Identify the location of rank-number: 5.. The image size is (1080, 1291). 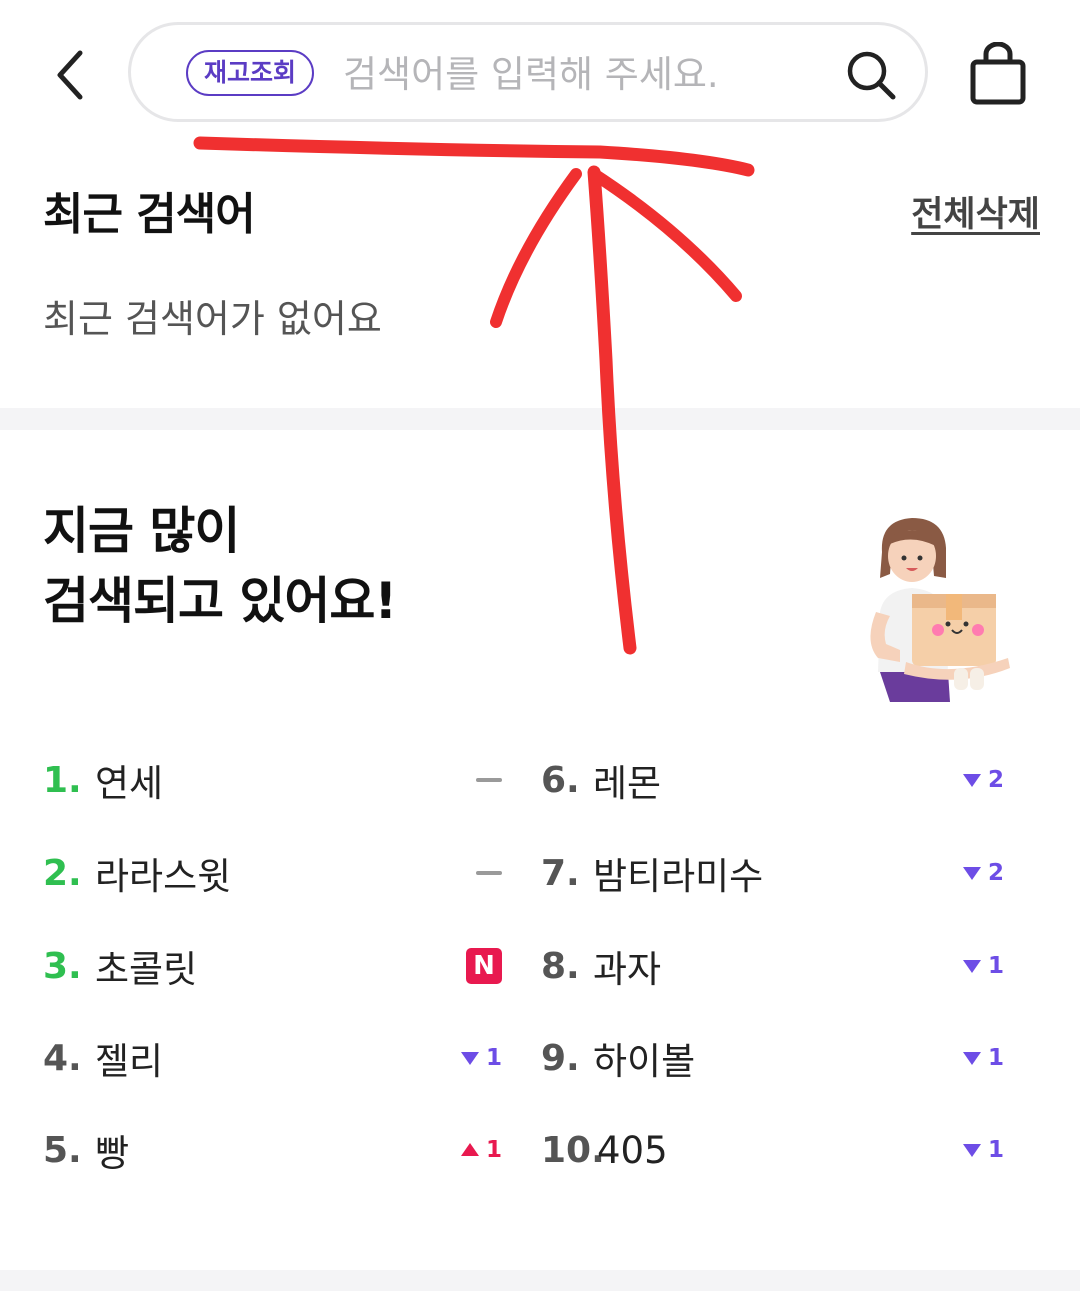
(62, 1150).